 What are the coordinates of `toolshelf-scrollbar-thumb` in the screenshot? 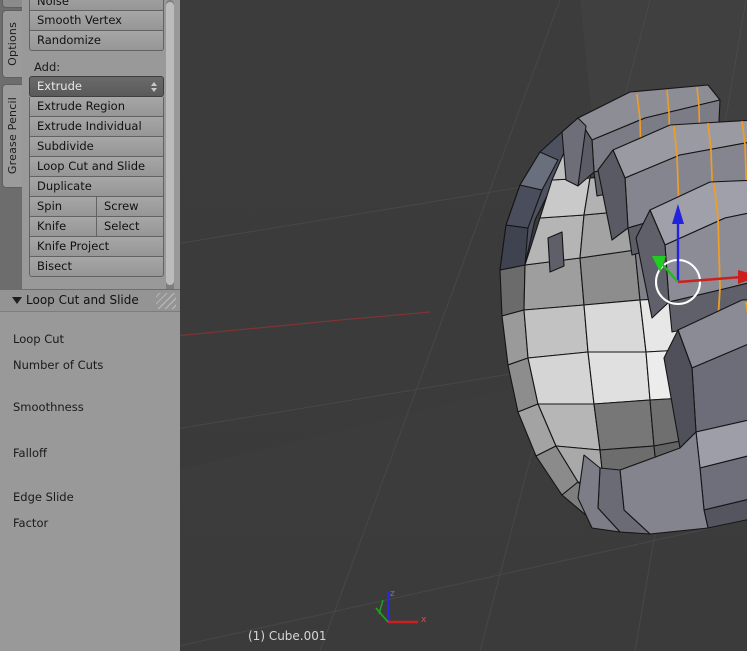 It's located at (170, 143).